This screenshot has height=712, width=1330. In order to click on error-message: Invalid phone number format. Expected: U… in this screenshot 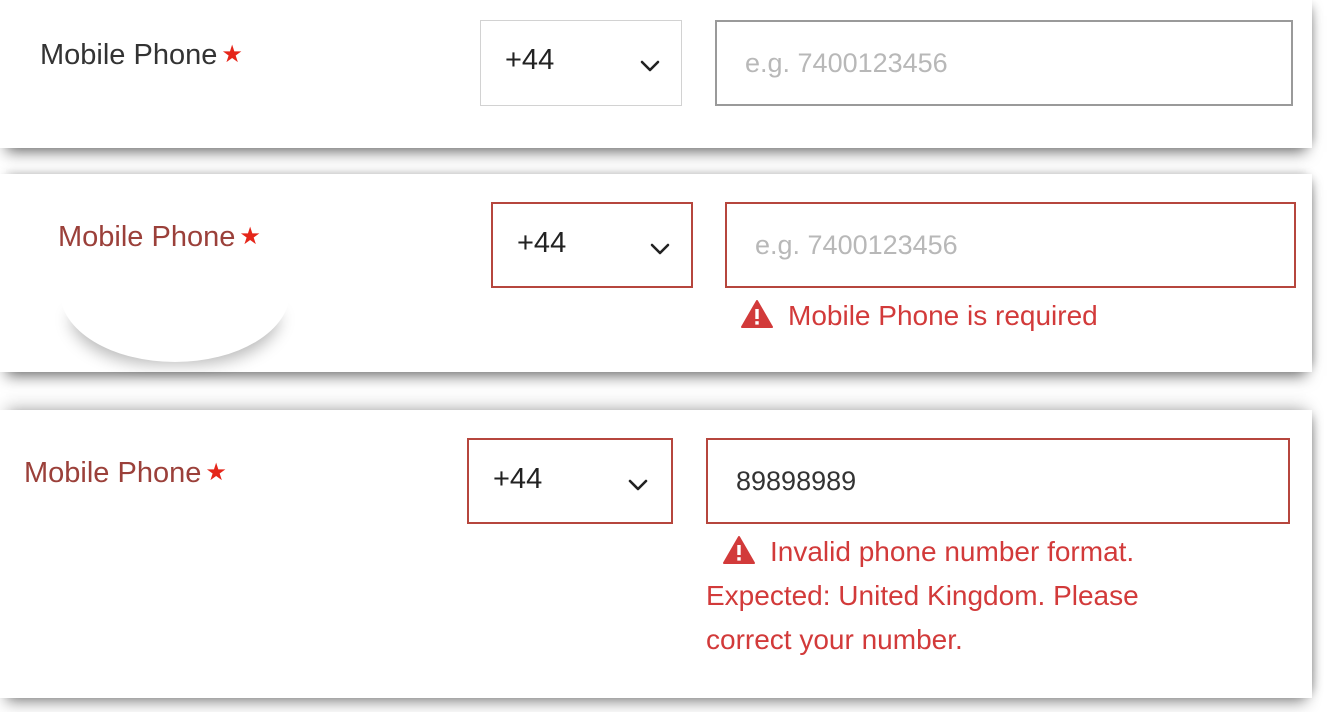, I will do `click(922, 596)`.